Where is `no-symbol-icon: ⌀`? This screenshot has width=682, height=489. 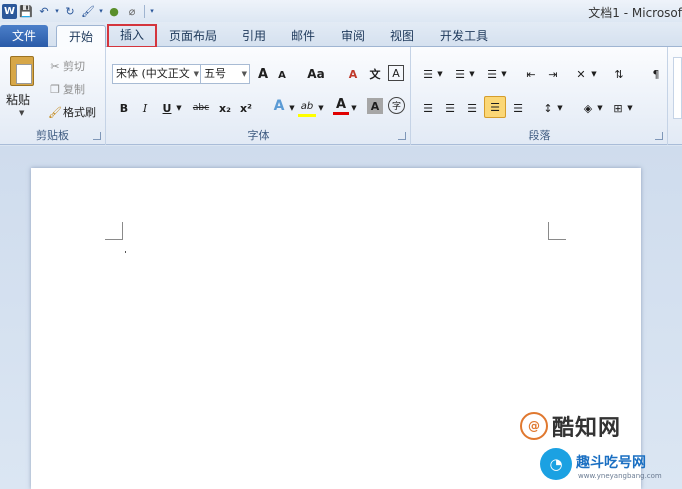
no-symbol-icon: ⌀ is located at coordinates (132, 11).